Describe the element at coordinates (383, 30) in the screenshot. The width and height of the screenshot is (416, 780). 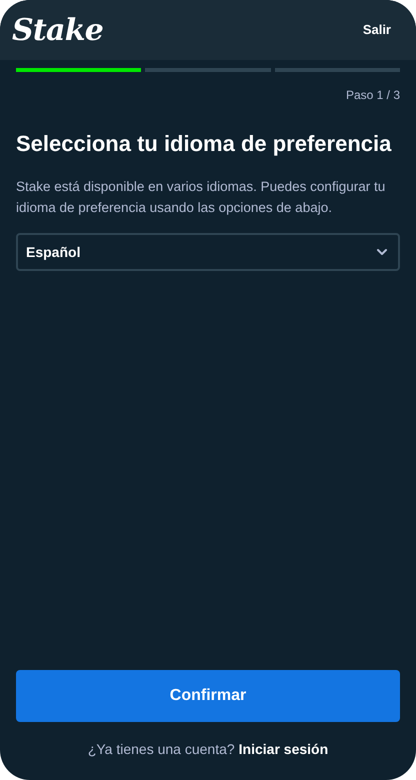
I see `exit-button: Salir` at that location.